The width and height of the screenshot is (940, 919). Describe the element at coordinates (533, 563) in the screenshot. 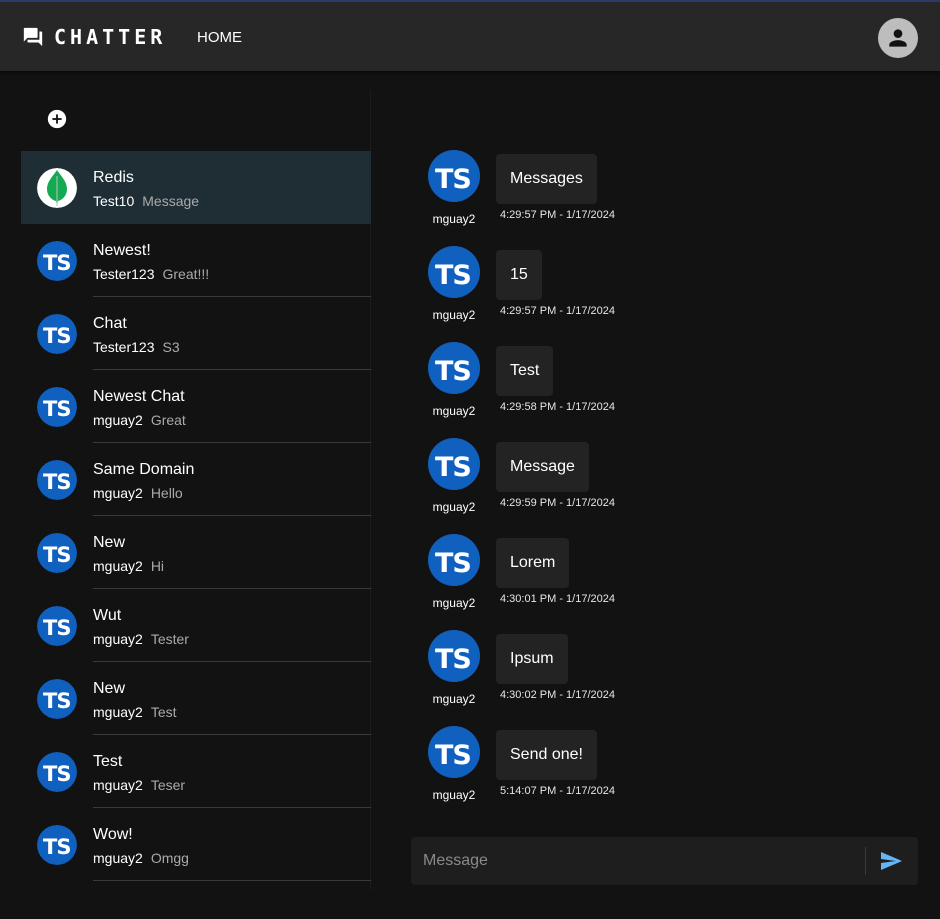

I see `message-bubble: Lorem` at that location.